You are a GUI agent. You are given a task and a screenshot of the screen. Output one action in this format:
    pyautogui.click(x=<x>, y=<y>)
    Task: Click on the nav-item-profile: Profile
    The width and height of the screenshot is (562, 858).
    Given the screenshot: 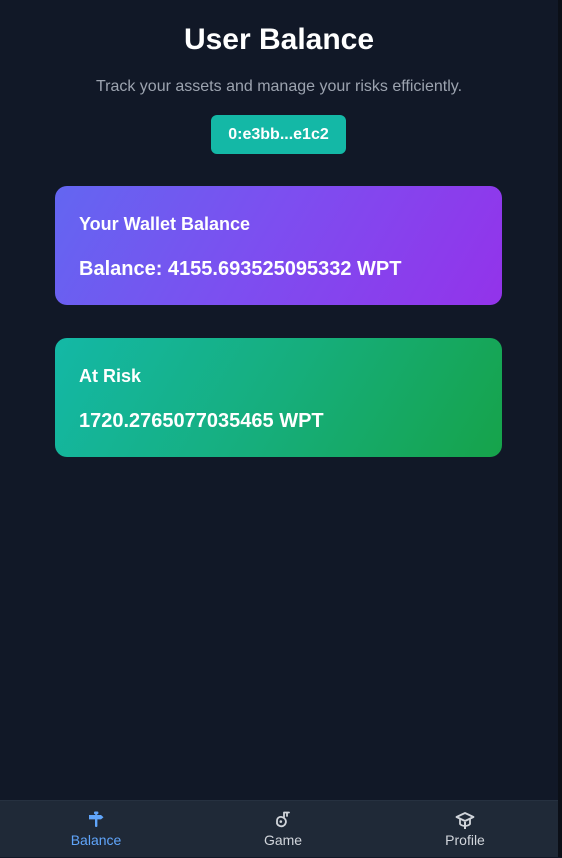 What is the action you would take?
    pyautogui.click(x=465, y=829)
    